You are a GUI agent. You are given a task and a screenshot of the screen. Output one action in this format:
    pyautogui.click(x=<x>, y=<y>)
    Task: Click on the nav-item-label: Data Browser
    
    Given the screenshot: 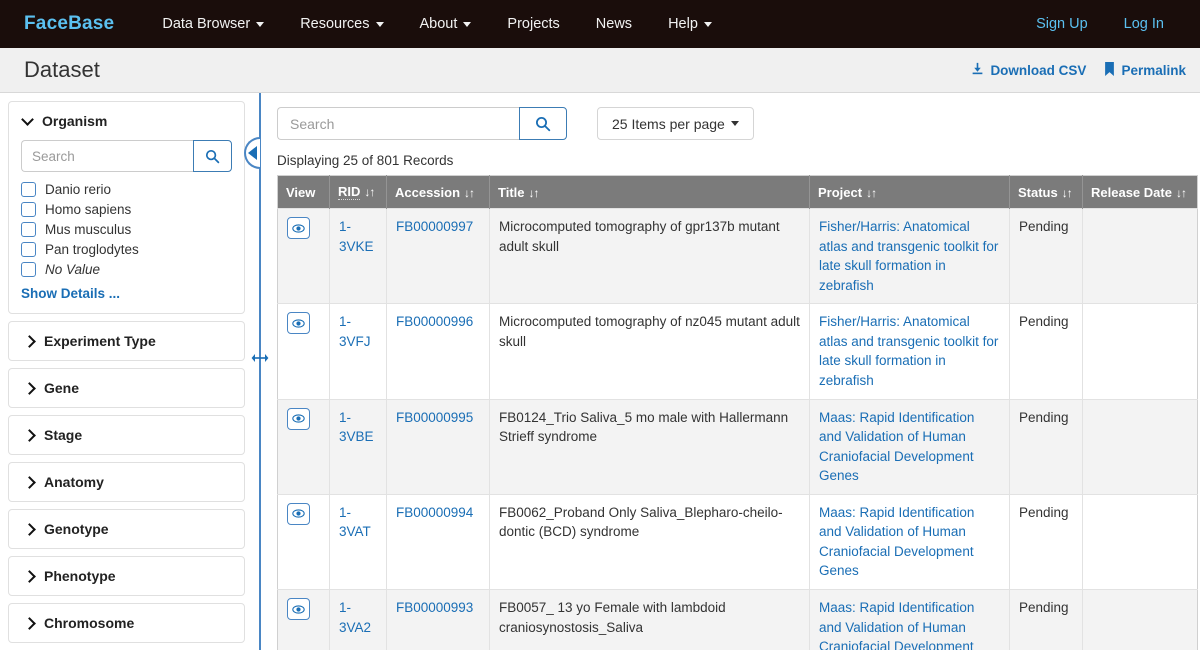 What is the action you would take?
    pyautogui.click(x=206, y=24)
    